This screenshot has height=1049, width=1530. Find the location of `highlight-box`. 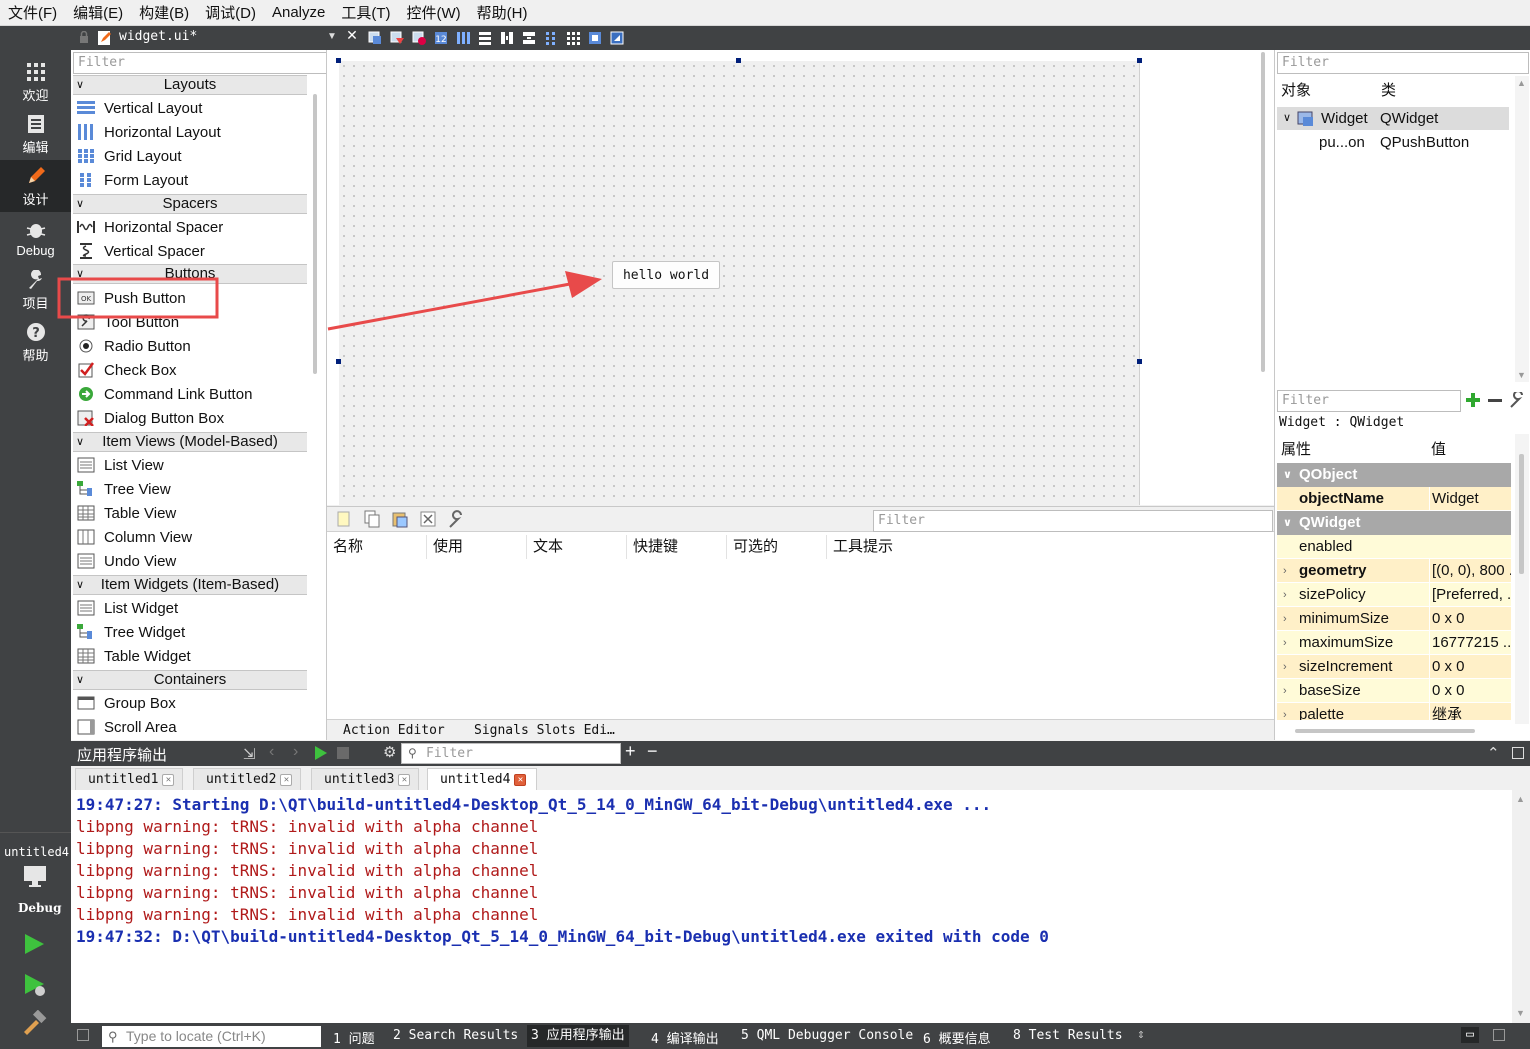

highlight-box is located at coordinates (138, 298).